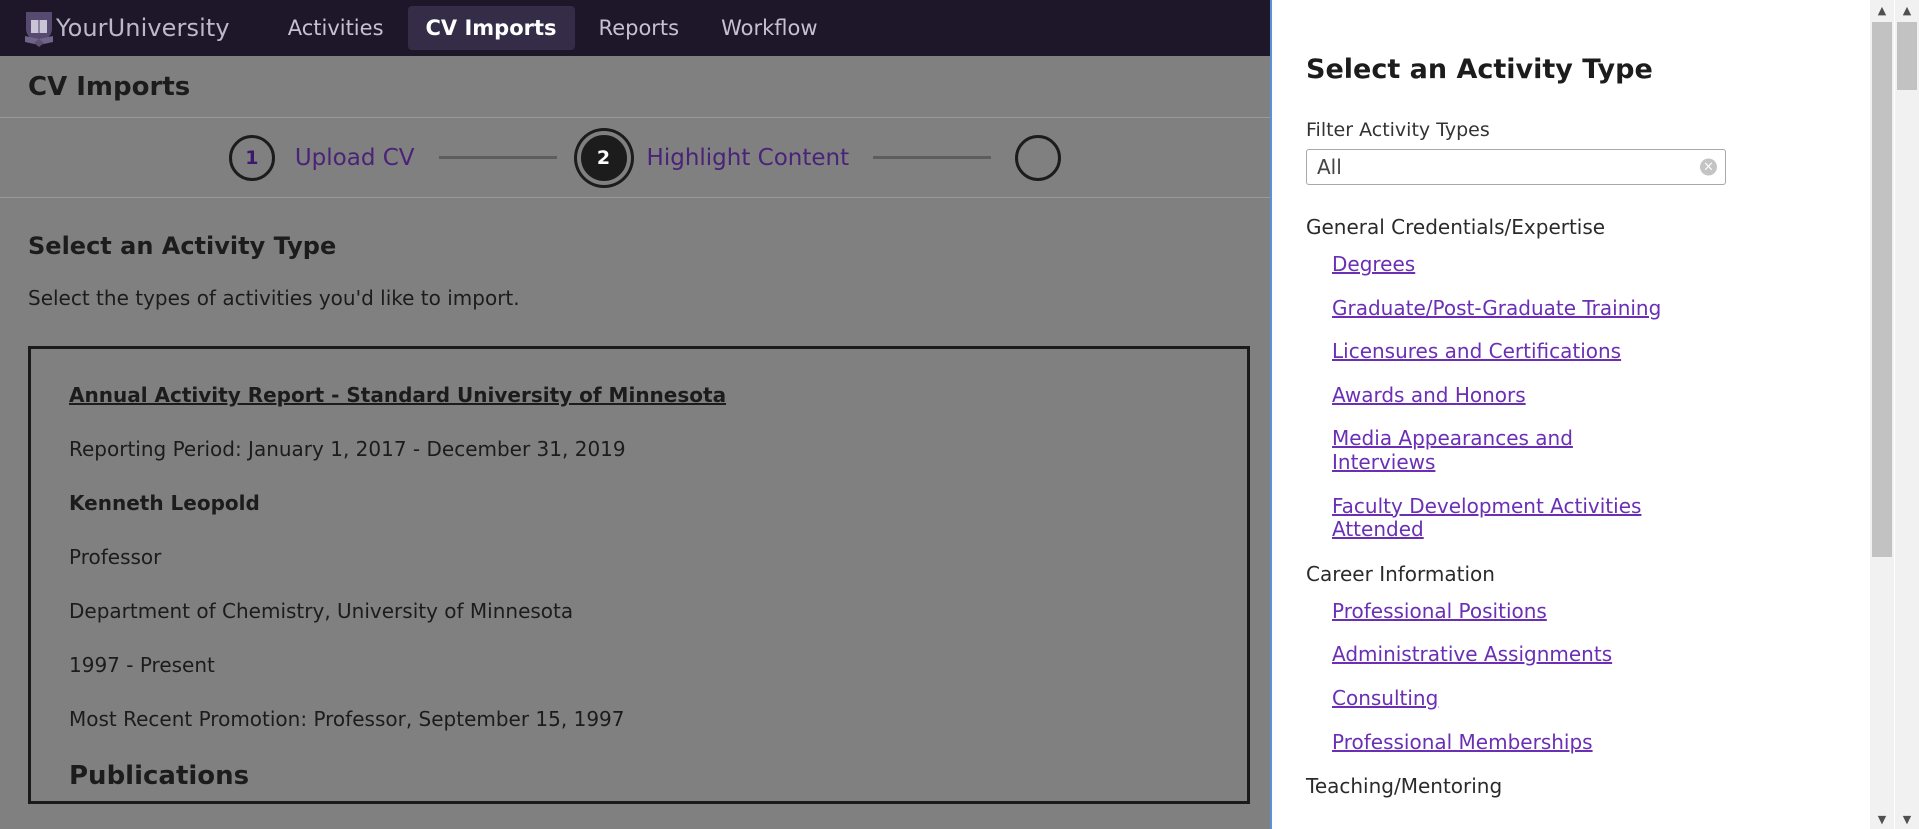 The image size is (1919, 829). I want to click on group-title-general-credentials: General Credentials/Expertise, so click(1456, 227).